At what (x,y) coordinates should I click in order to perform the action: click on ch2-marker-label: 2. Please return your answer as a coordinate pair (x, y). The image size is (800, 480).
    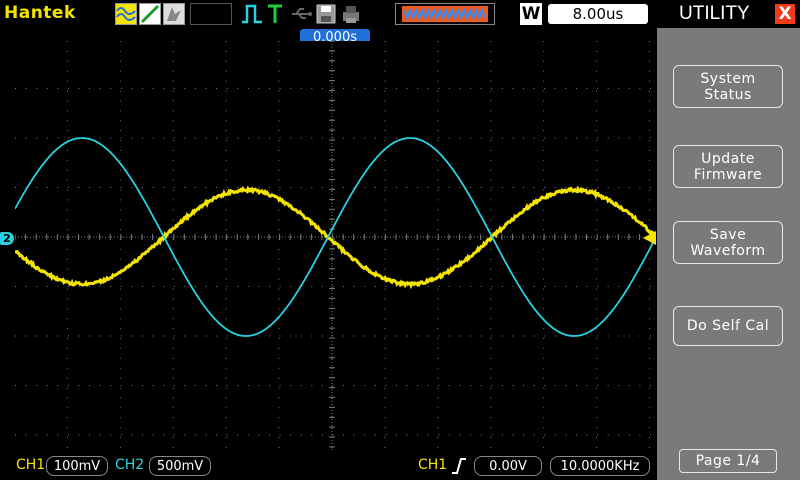
    Looking at the image, I should click on (7, 238).